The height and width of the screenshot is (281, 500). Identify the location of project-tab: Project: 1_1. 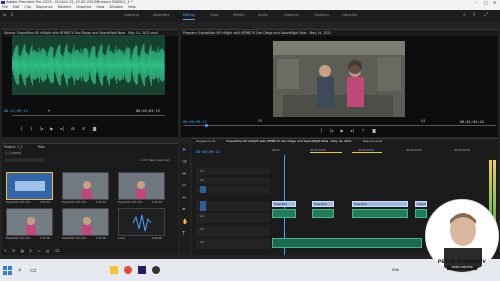
(13, 147).